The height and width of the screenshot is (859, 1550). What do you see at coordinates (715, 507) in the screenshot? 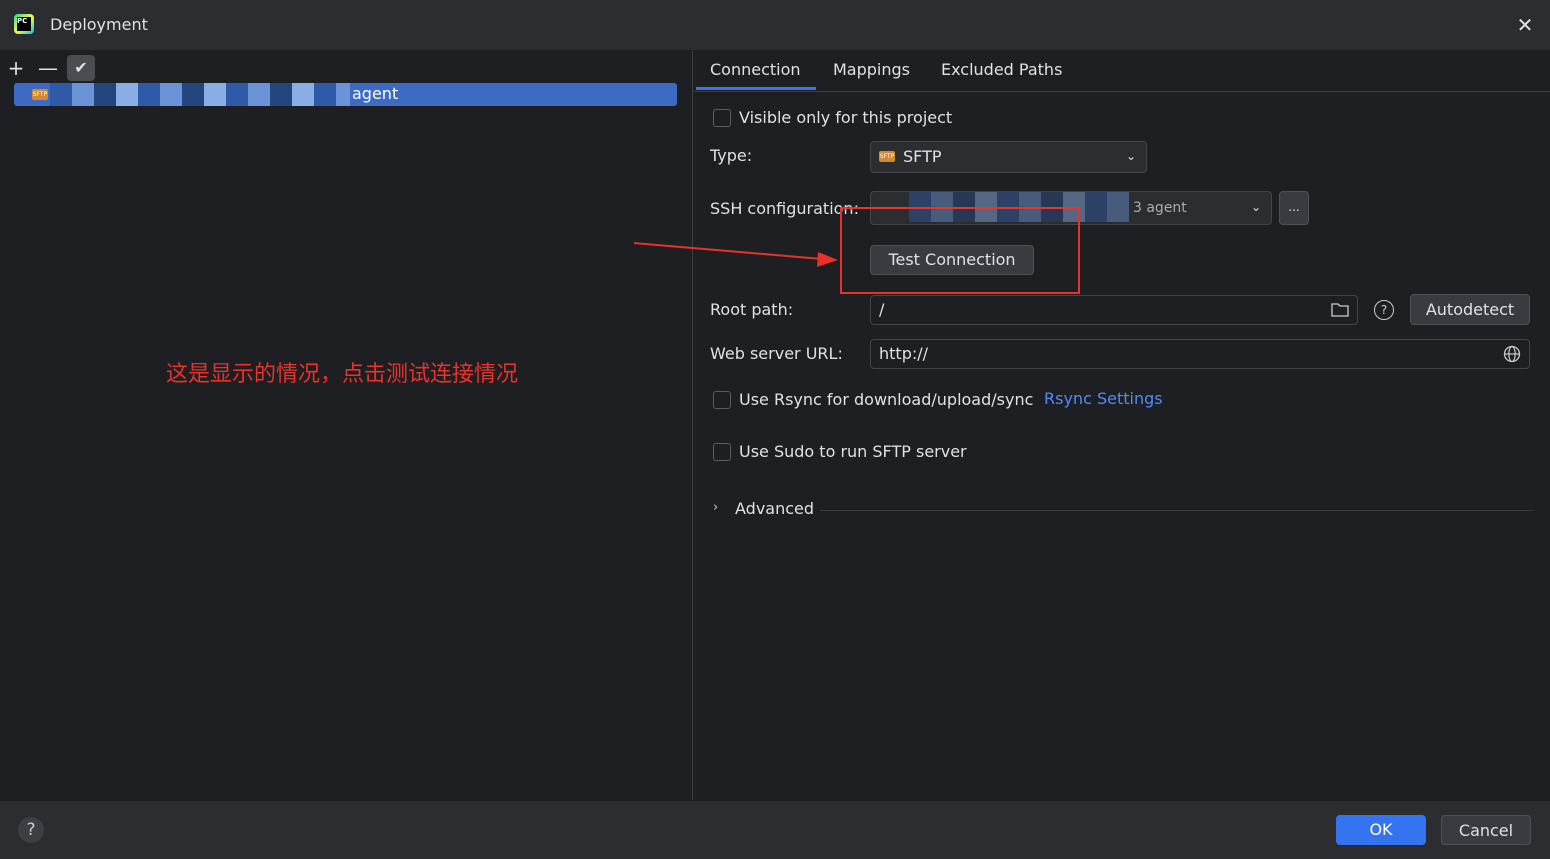
I see `chevron-right-icon: ›` at bounding box center [715, 507].